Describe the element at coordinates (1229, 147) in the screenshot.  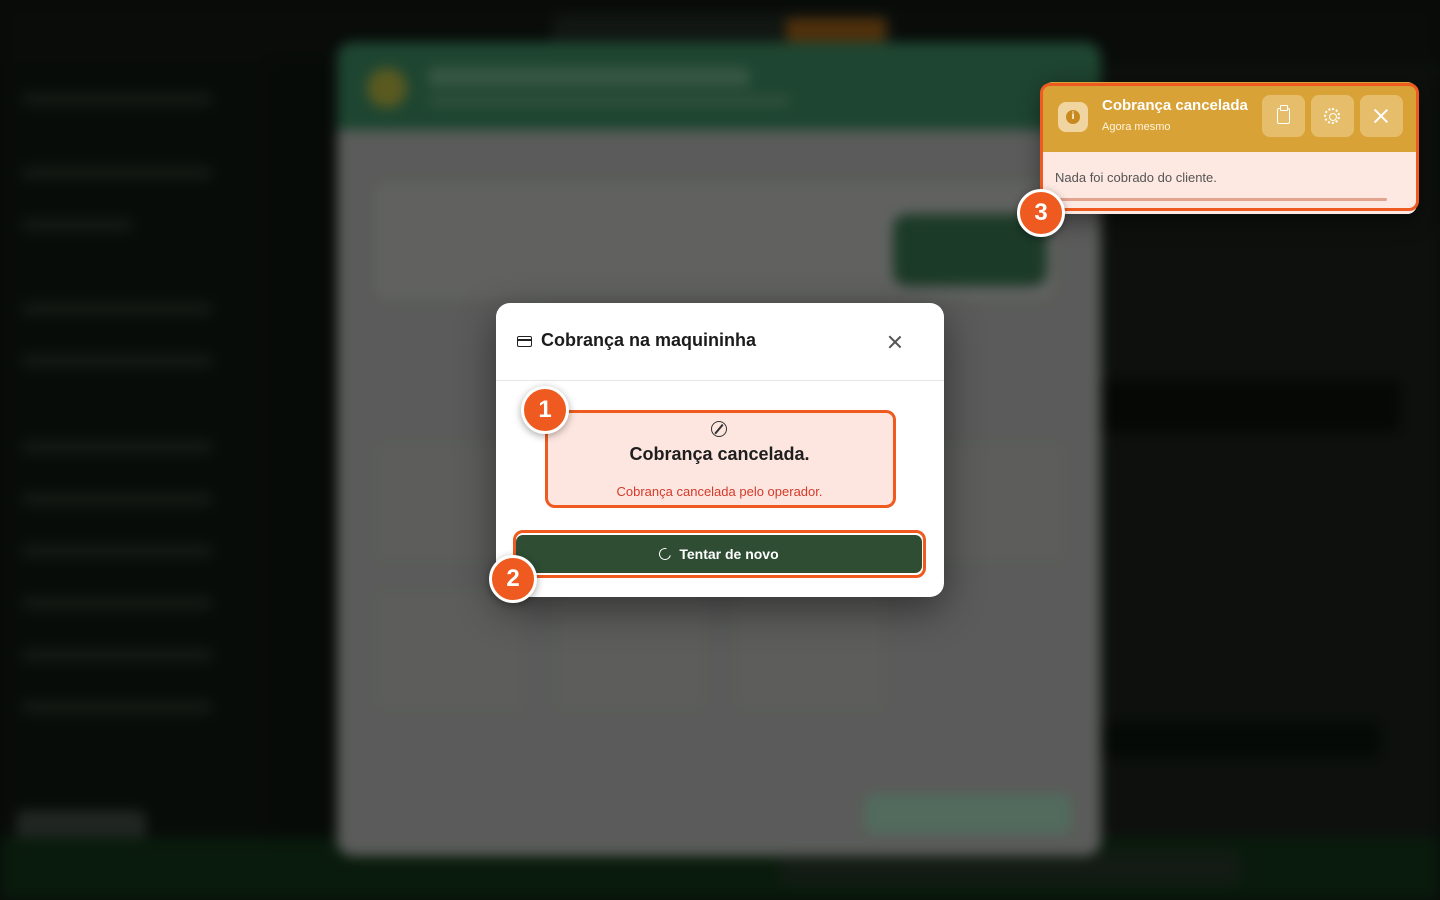
I see `annotation-highlight-toast` at that location.